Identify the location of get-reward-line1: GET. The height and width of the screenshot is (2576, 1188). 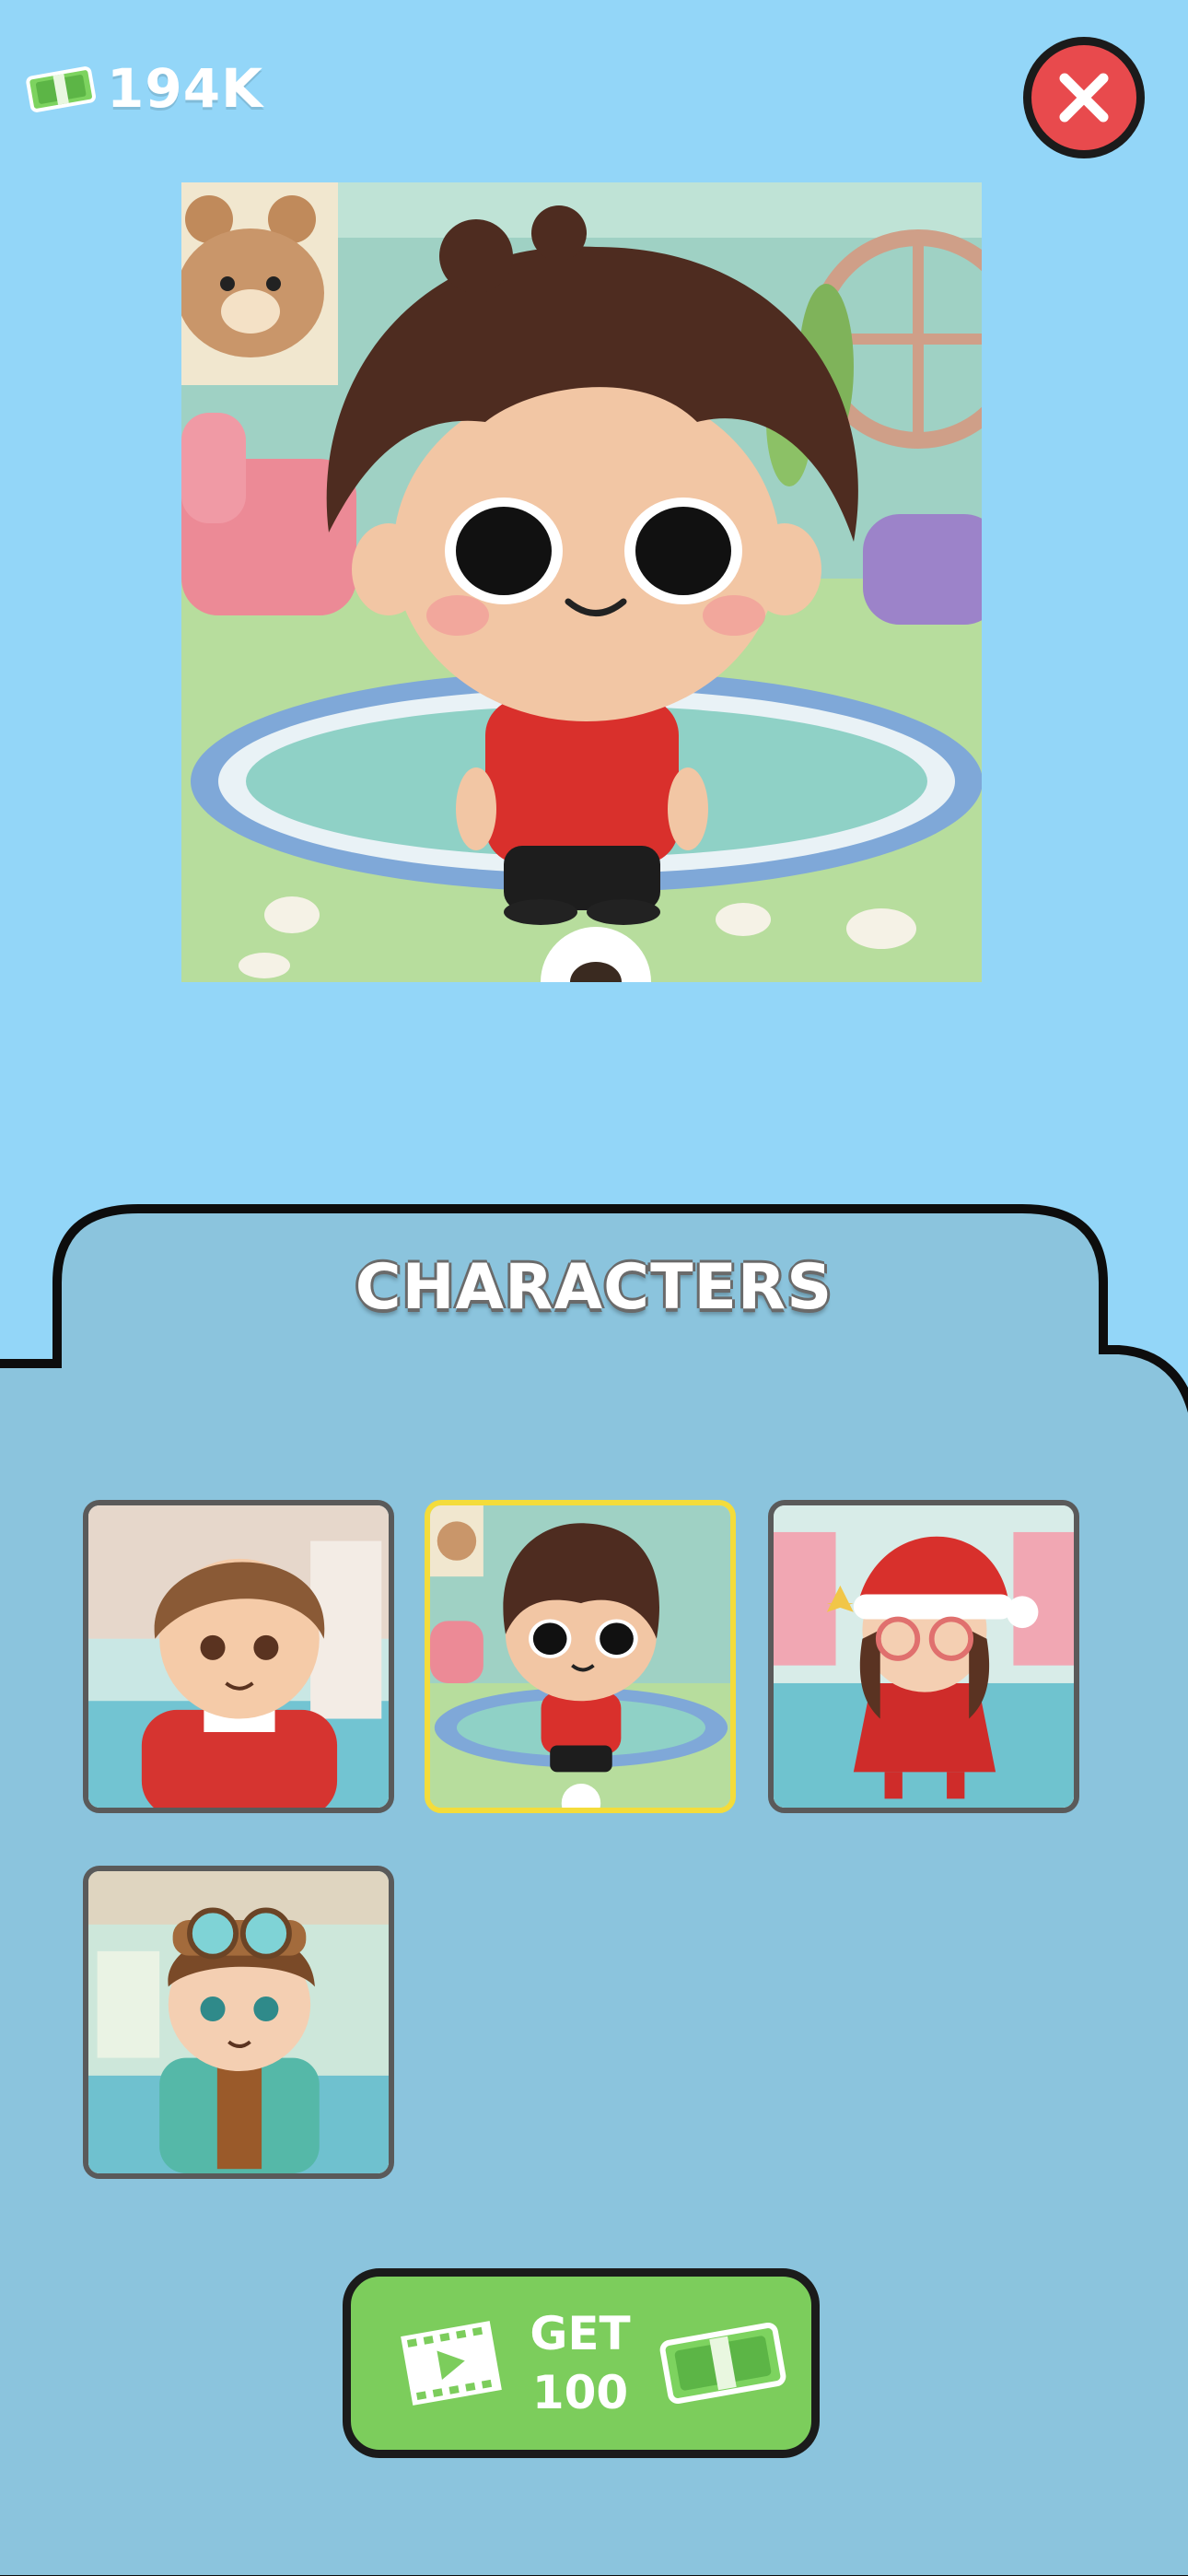
(580, 2333).